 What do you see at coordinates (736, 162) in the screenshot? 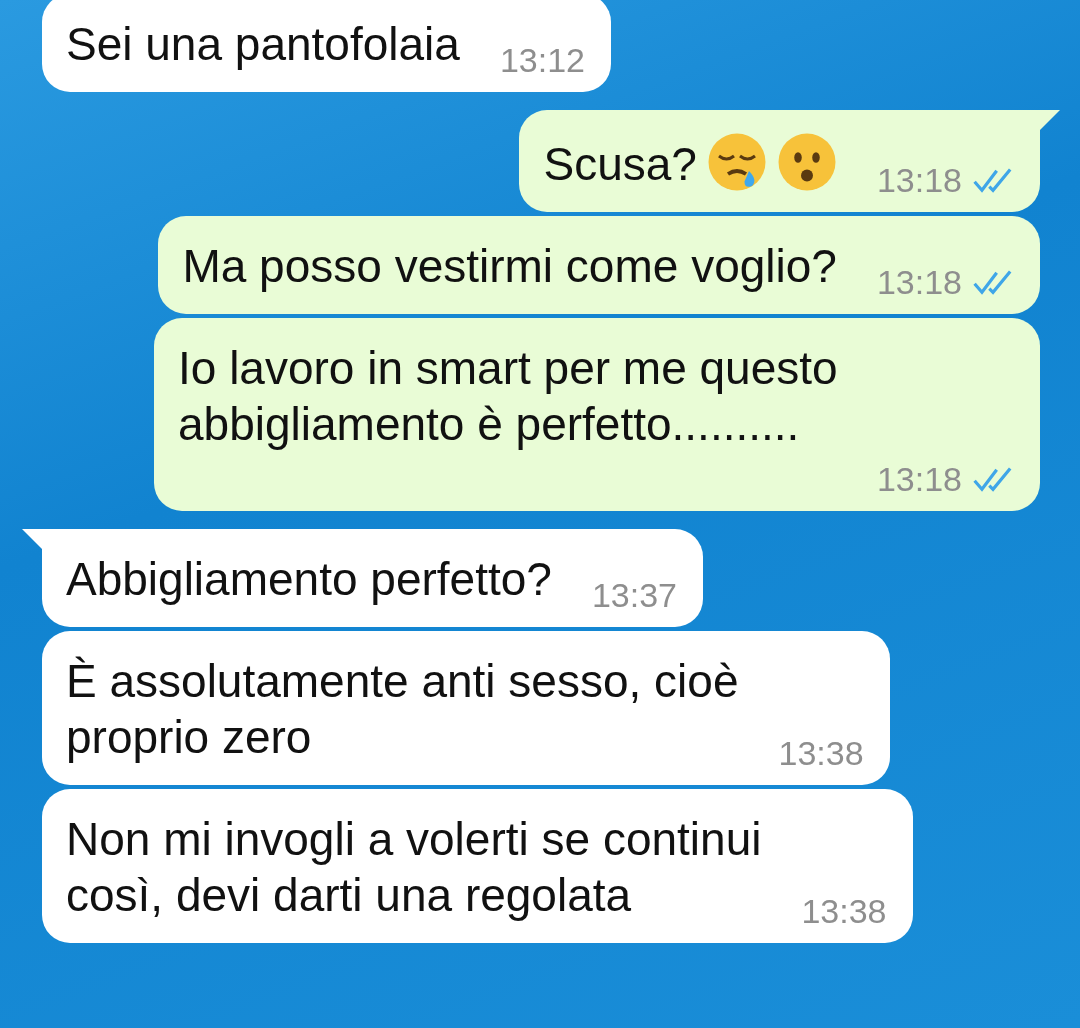
I see `sleepy-face-icon` at bounding box center [736, 162].